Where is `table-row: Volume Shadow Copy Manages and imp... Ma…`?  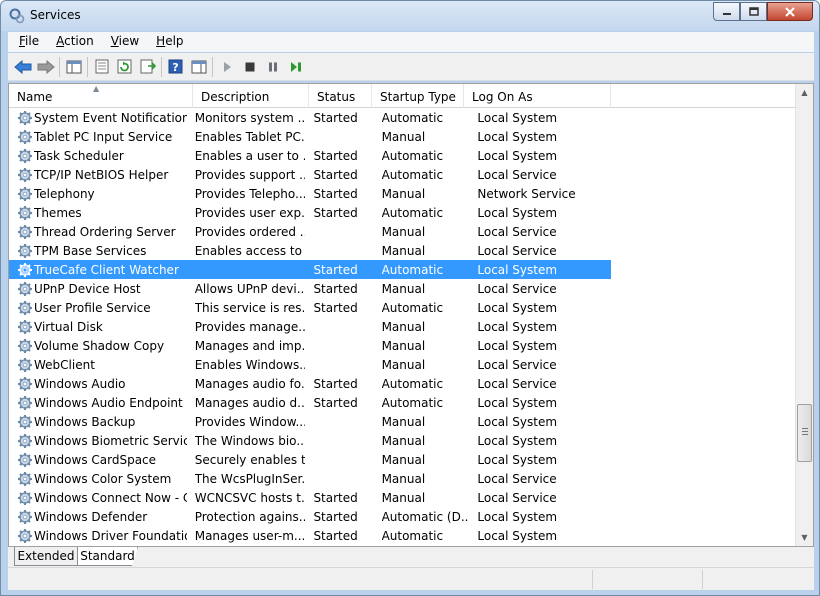
table-row: Volume Shadow Copy Manages and imp... Ma… is located at coordinates (402, 345).